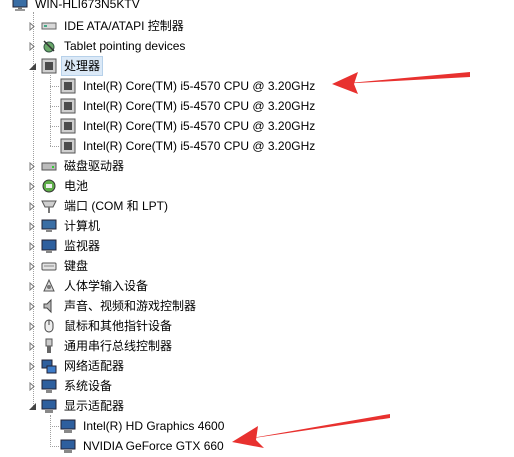  I want to click on tree-item-mouse: 鼠标和其他指针设备, so click(101, 326).